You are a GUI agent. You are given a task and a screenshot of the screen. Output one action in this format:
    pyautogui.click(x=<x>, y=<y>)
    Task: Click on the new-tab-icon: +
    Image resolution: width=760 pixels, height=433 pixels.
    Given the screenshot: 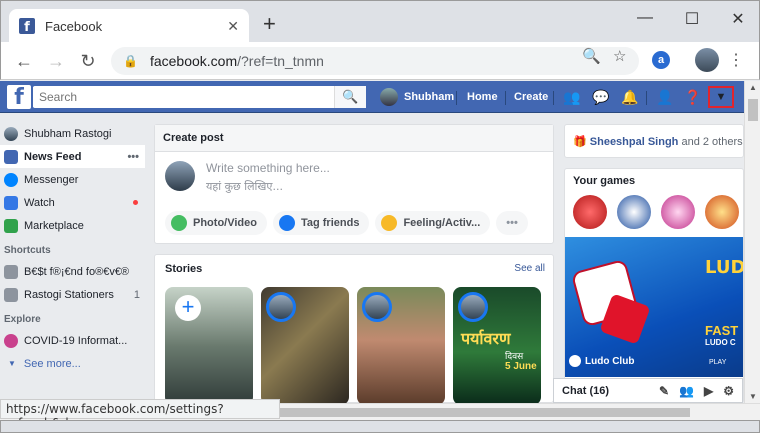 What is the action you would take?
    pyautogui.click(x=269, y=24)
    